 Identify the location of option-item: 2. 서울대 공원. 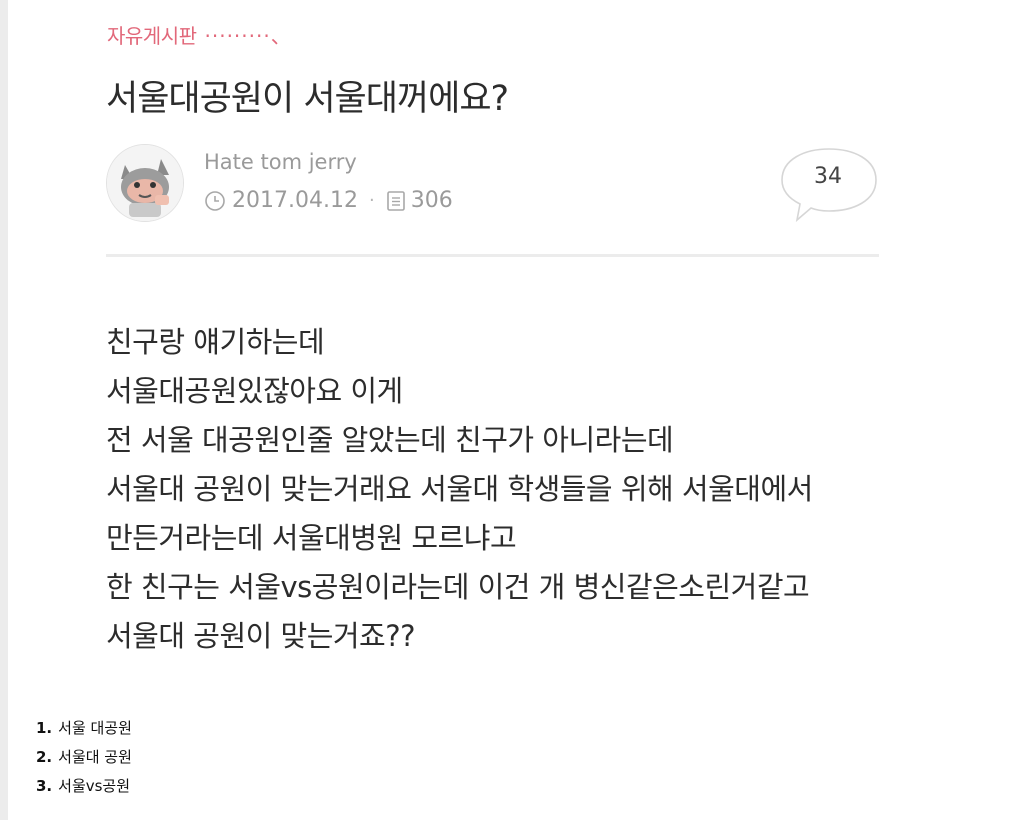
(84, 757).